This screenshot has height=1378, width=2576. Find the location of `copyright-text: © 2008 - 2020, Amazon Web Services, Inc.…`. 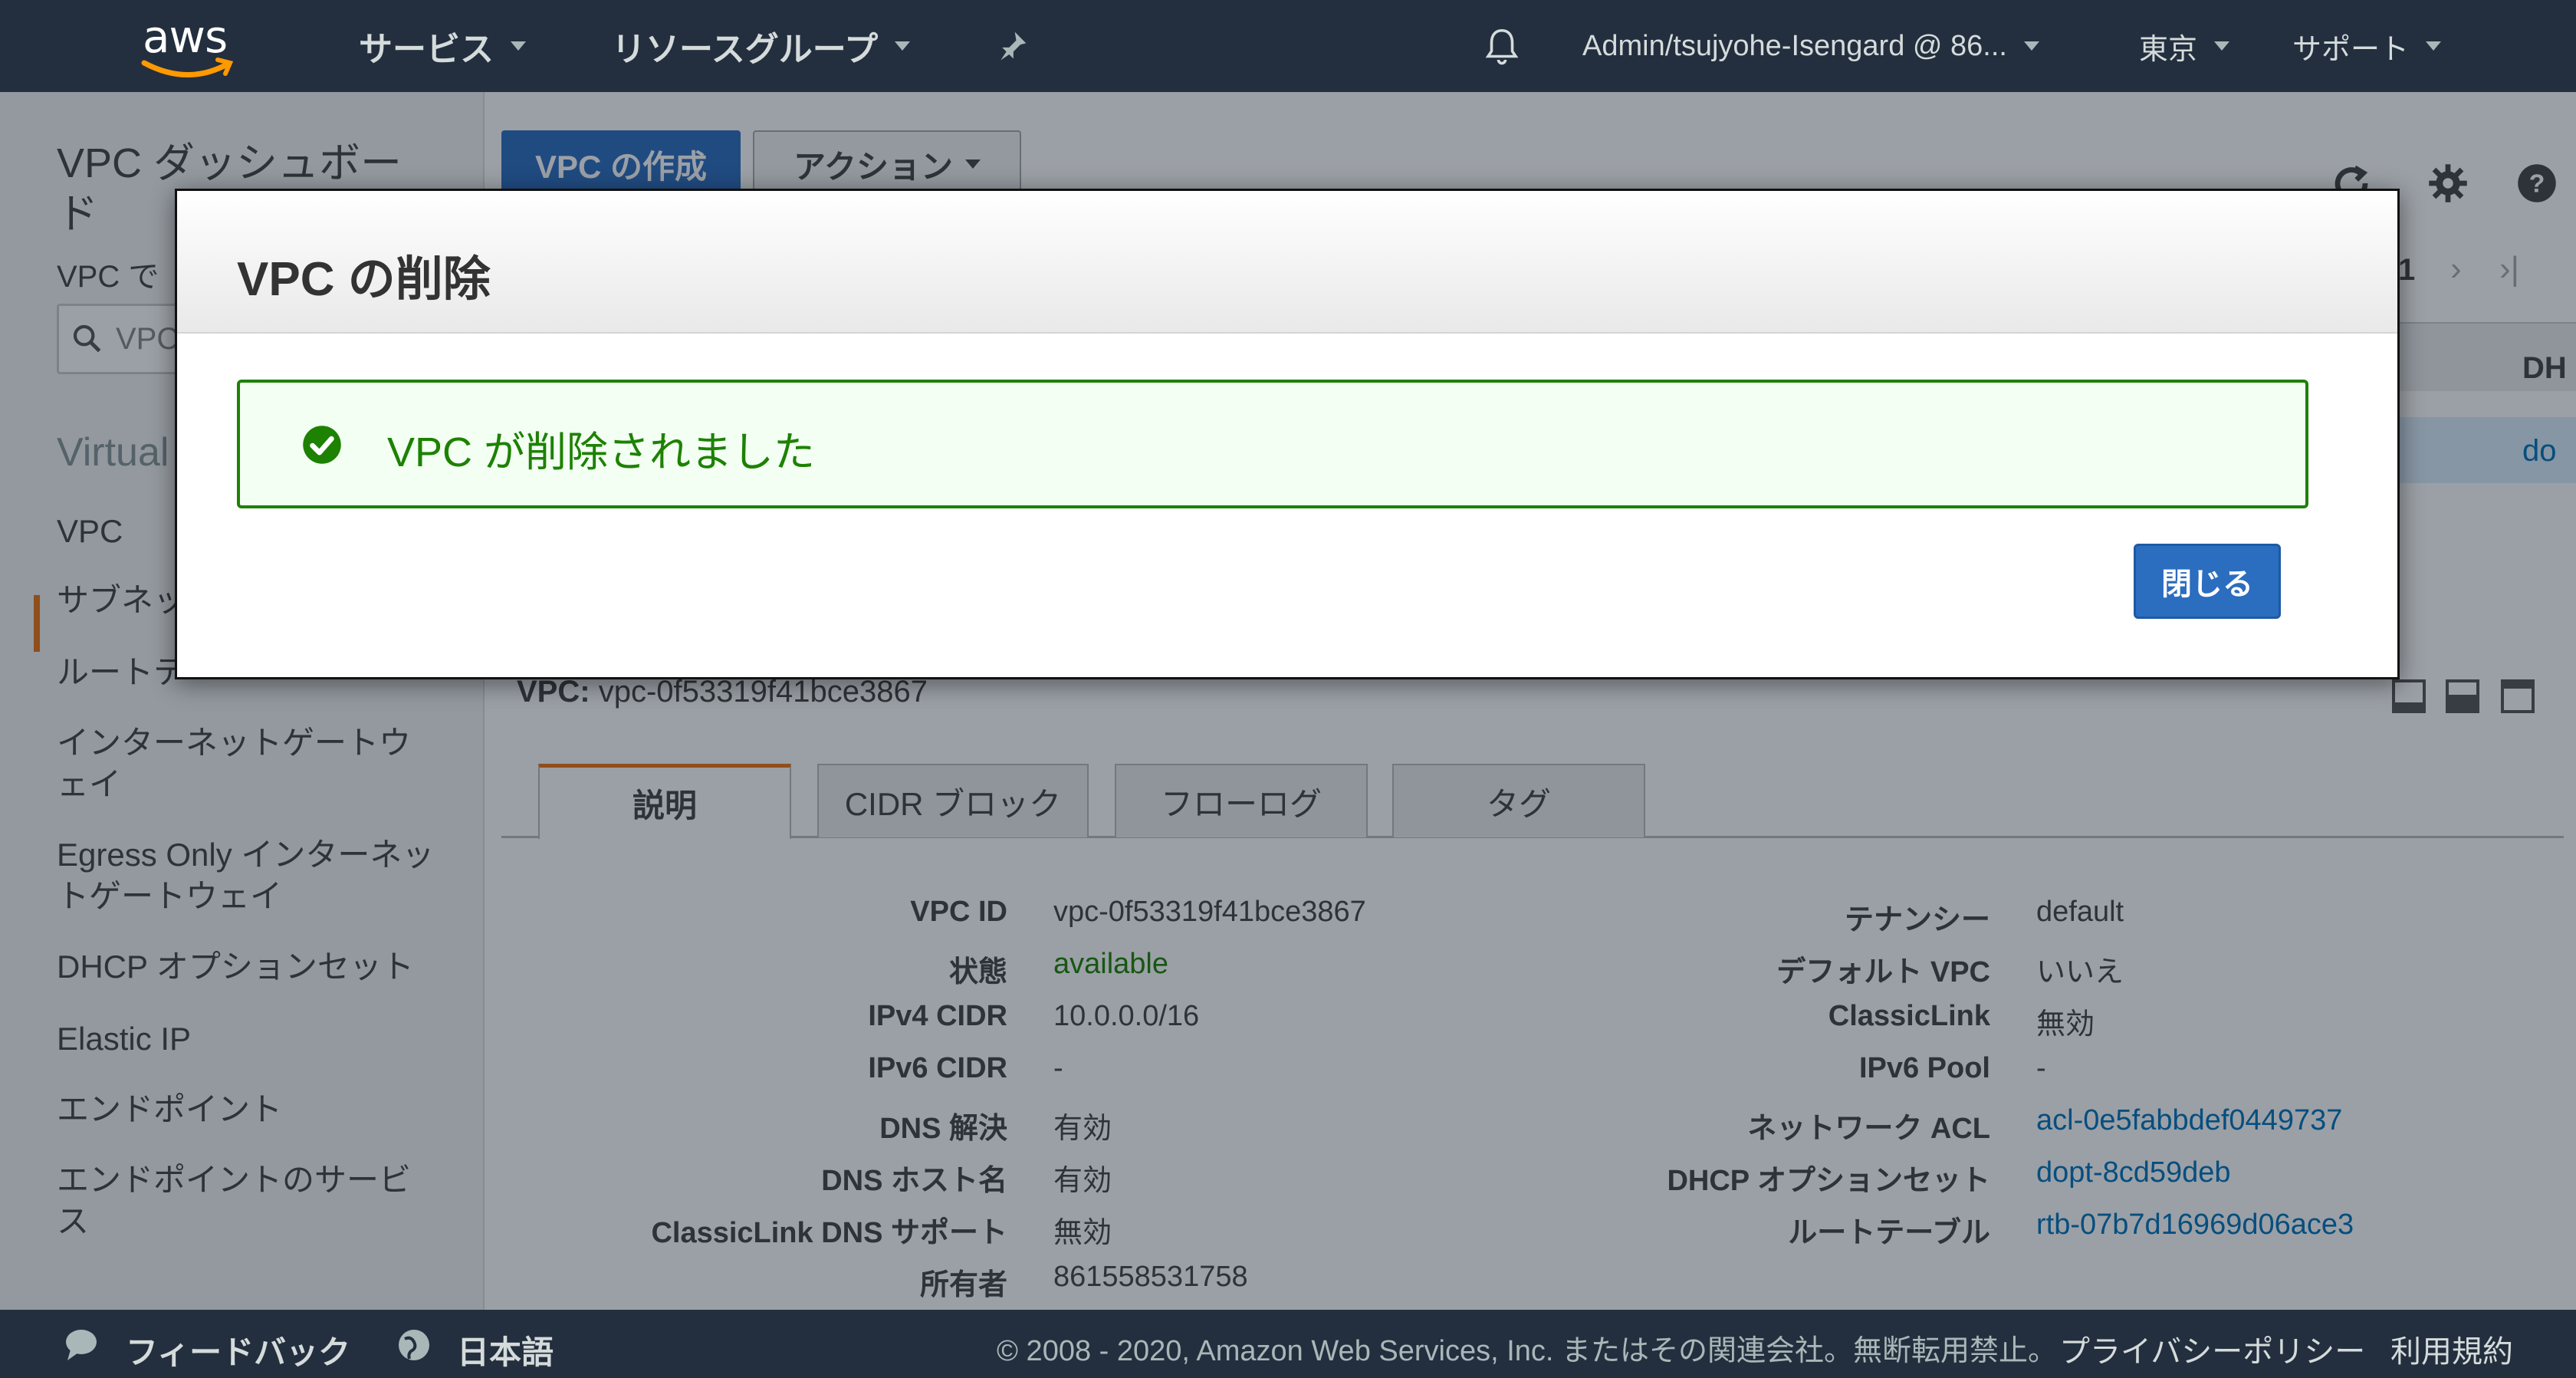

copyright-text: © 2008 - 2020, Amazon Web Services, Inc.… is located at coordinates (1527, 1351).